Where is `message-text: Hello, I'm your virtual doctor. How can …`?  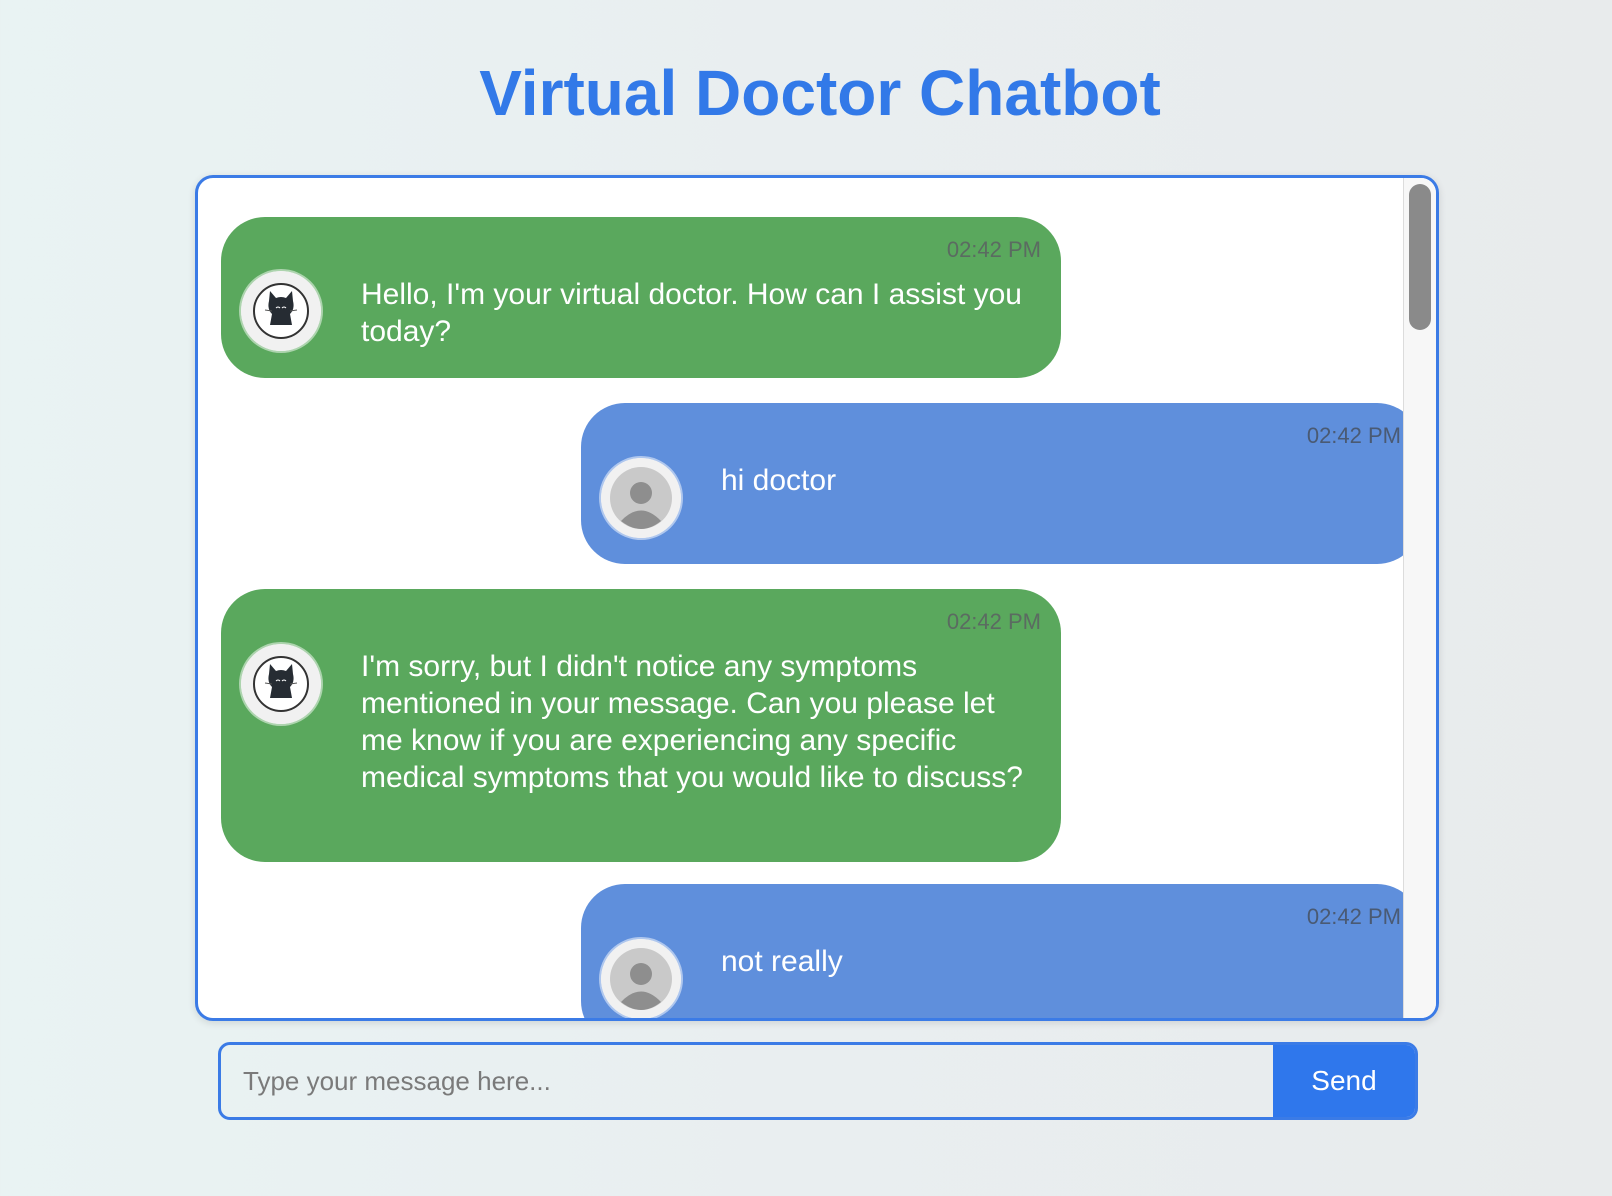
message-text: Hello, I'm your virtual doctor. How can … is located at coordinates (691, 313).